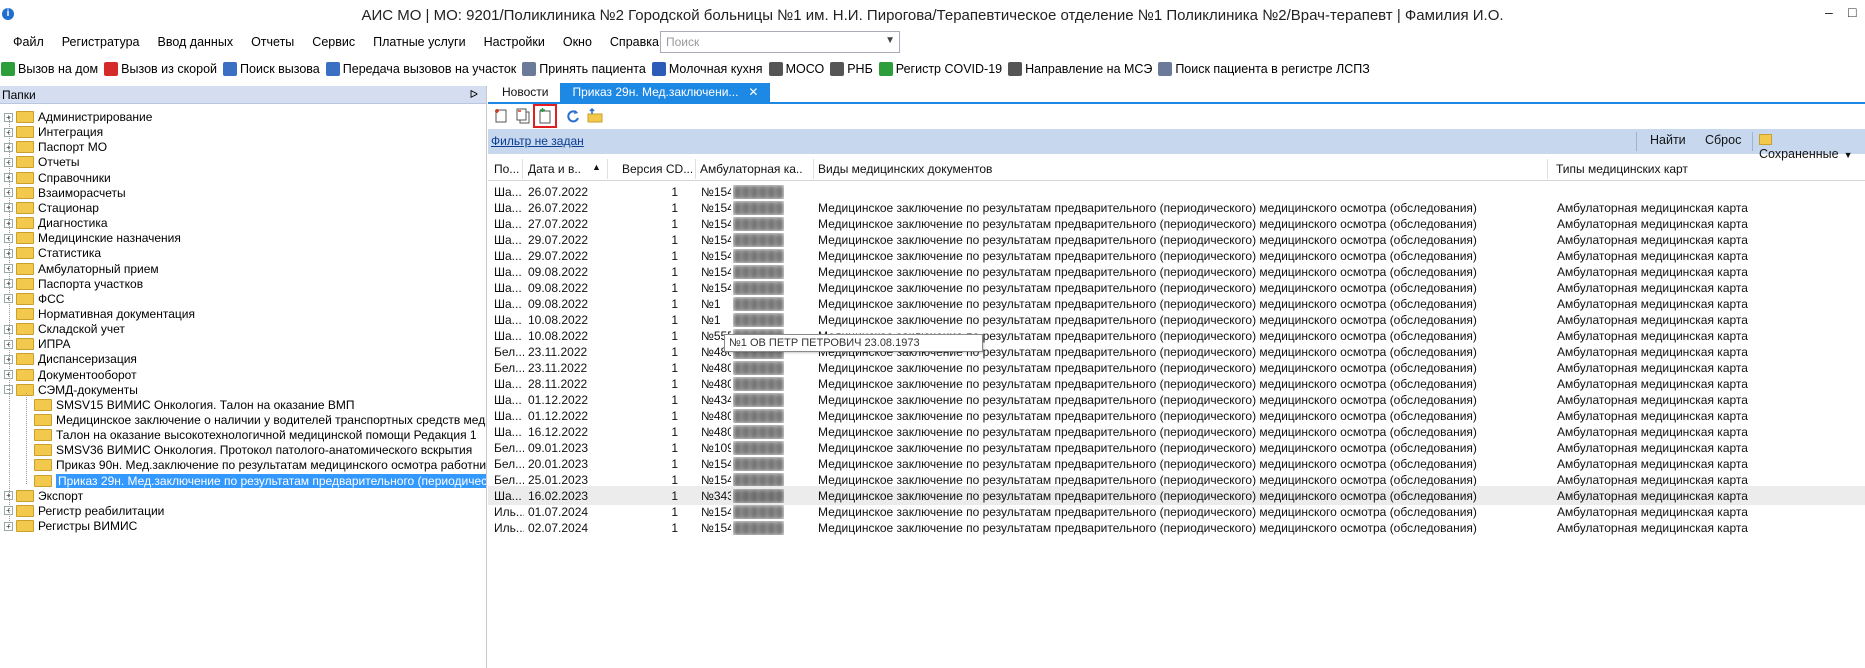 This screenshot has width=1865, height=668. What do you see at coordinates (595, 115) in the screenshot?
I see `folder-up-icon` at bounding box center [595, 115].